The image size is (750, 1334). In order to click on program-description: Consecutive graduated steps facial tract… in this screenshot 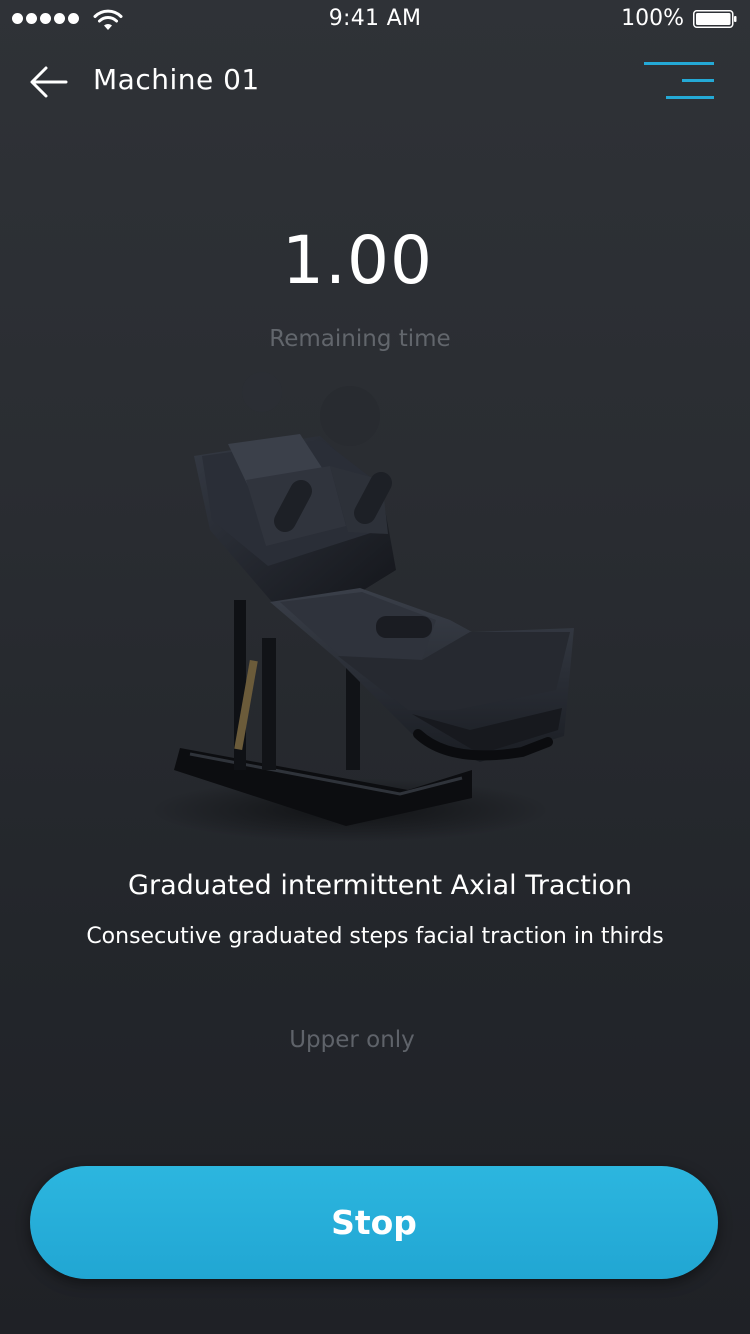, I will do `click(375, 936)`.